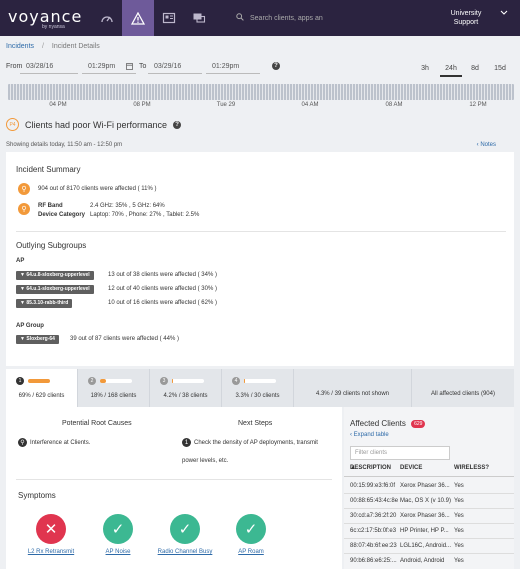 Image resolution: width=520 pixels, height=569 pixels. Describe the element at coordinates (185, 396) in the screenshot. I see `tab-label: 4.2% / 38 clients` at that location.